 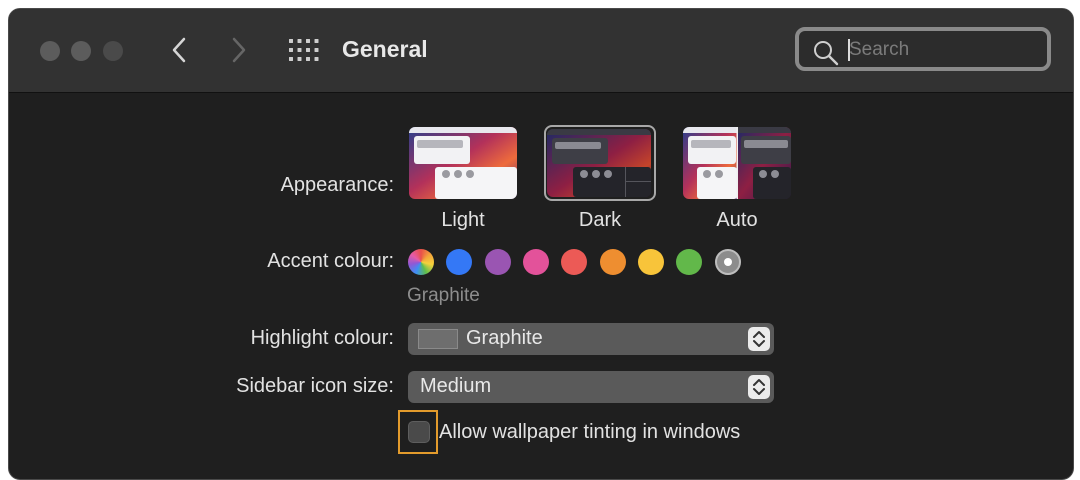 What do you see at coordinates (419, 432) in the screenshot?
I see `wallpaper-tinting-checkbox` at bounding box center [419, 432].